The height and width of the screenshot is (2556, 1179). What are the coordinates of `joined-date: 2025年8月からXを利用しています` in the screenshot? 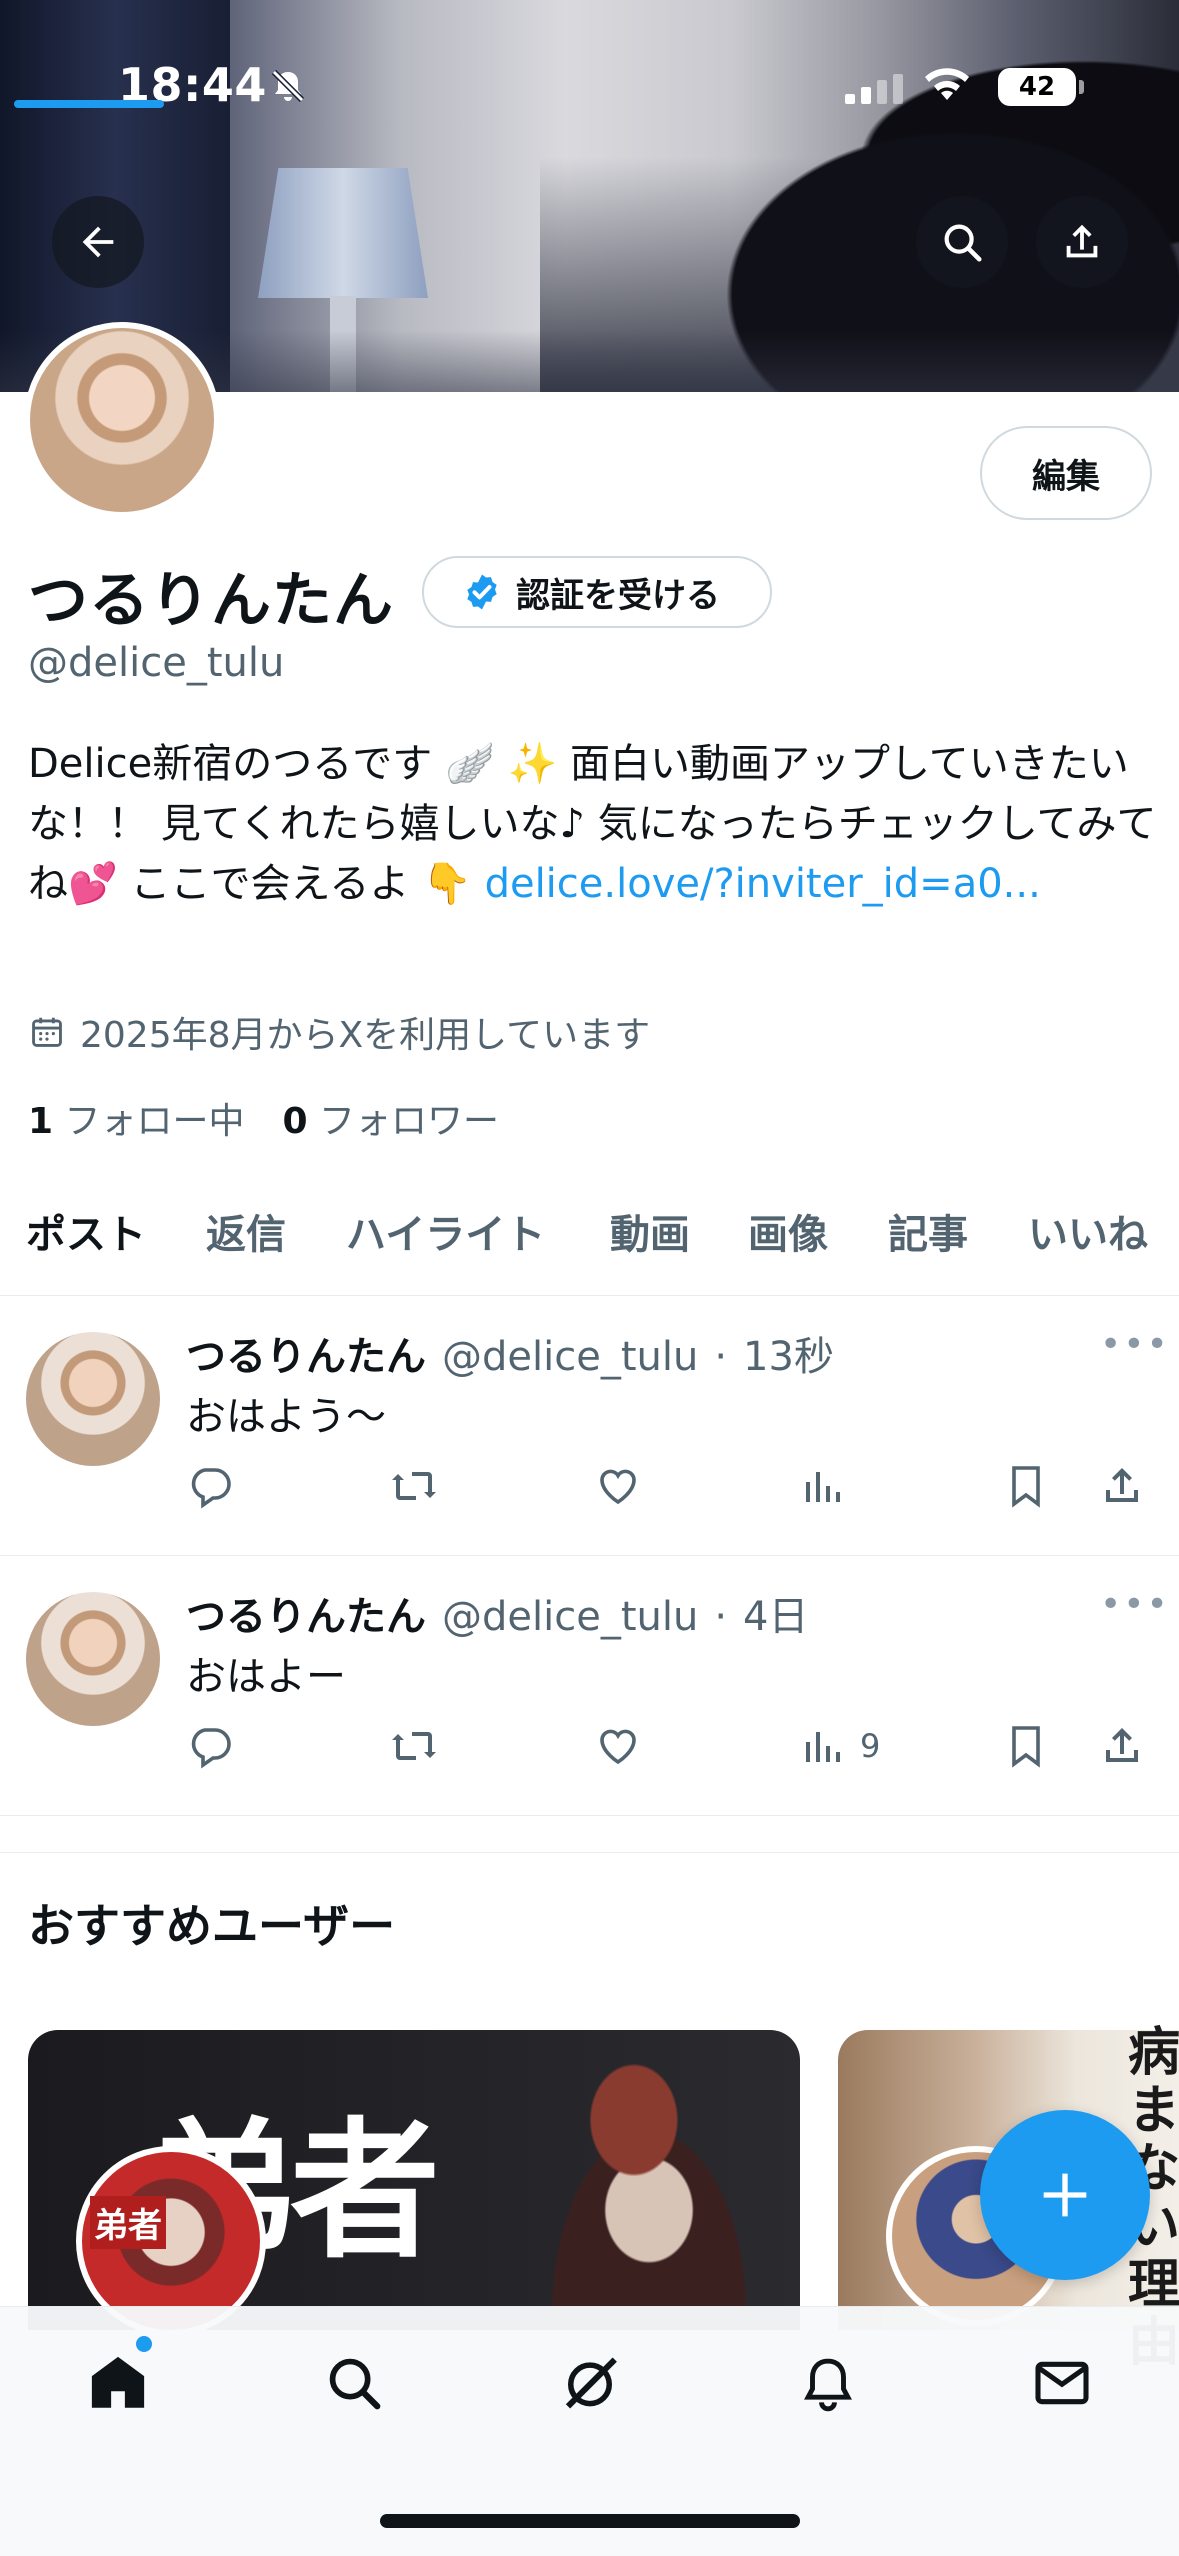 It's located at (339, 1032).